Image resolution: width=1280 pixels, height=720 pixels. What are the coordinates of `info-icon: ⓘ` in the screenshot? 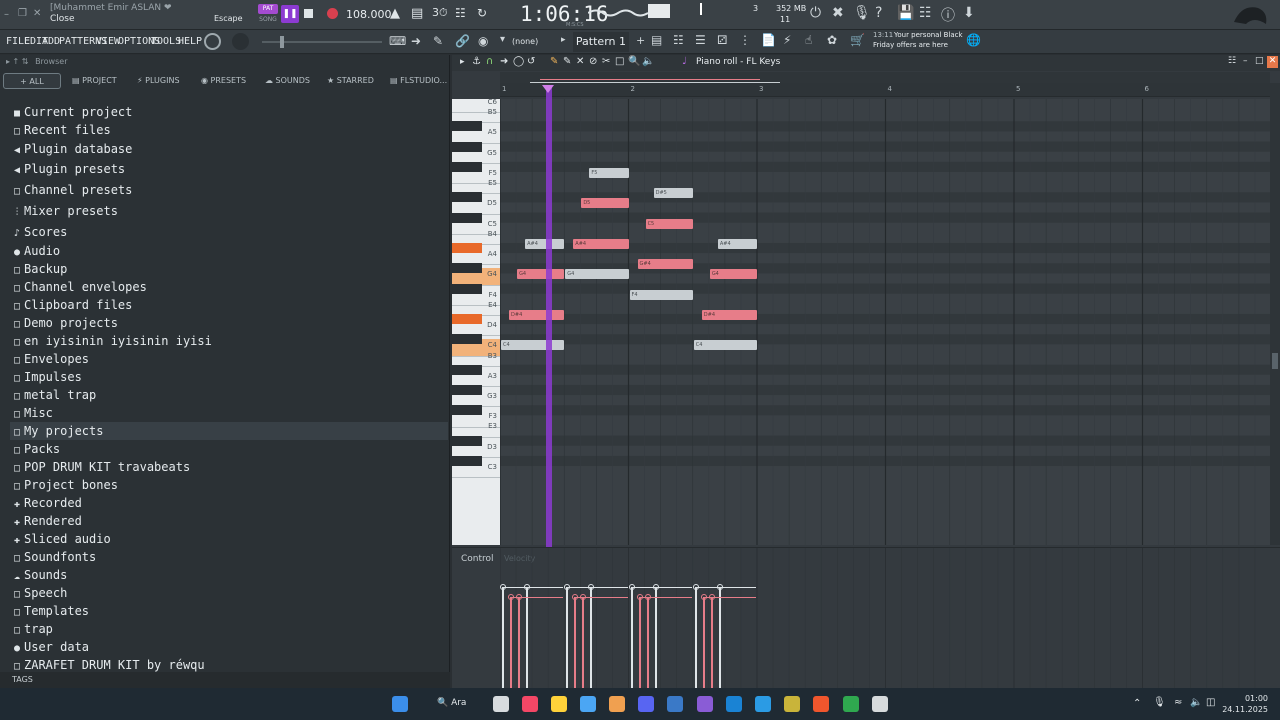 It's located at (948, 15).